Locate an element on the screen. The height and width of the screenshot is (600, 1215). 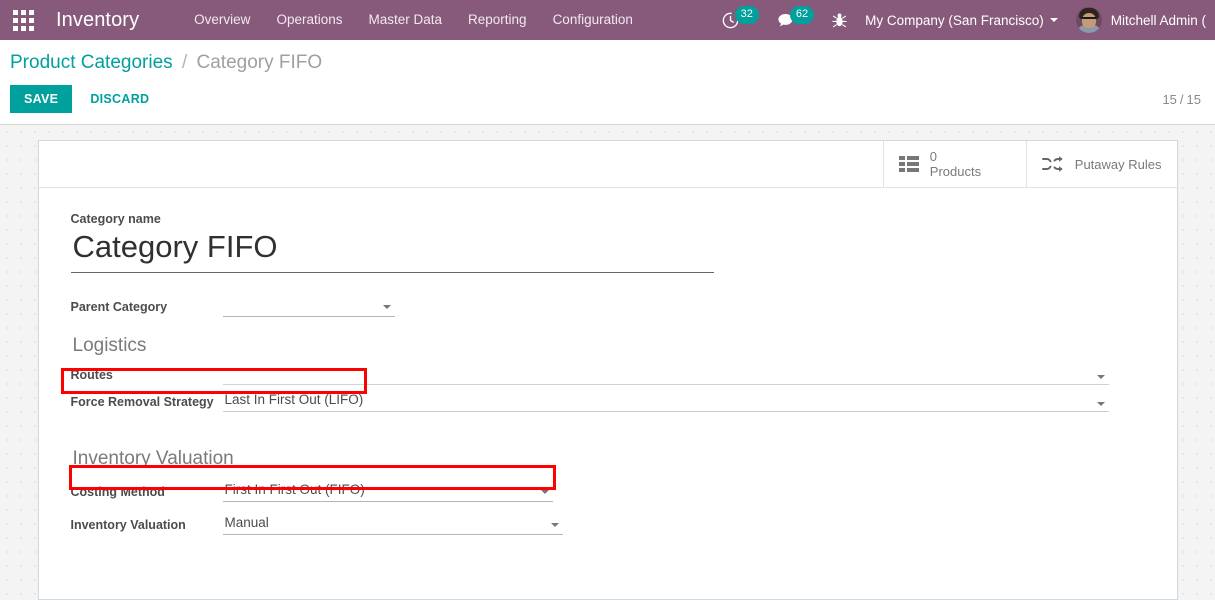
smart-button-box: 0 Products Putaway Rules is located at coordinates (607, 164).